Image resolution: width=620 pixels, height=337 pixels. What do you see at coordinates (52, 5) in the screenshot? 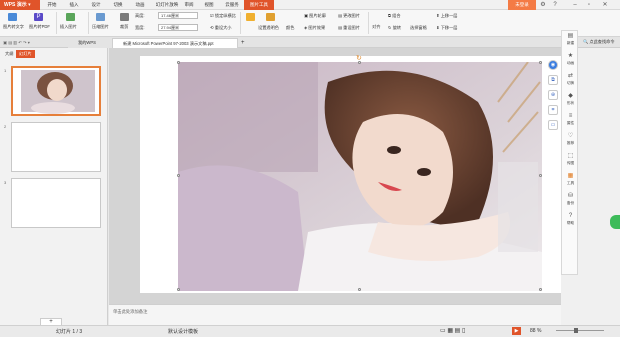
I see `menu-home: 开始` at bounding box center [52, 5].